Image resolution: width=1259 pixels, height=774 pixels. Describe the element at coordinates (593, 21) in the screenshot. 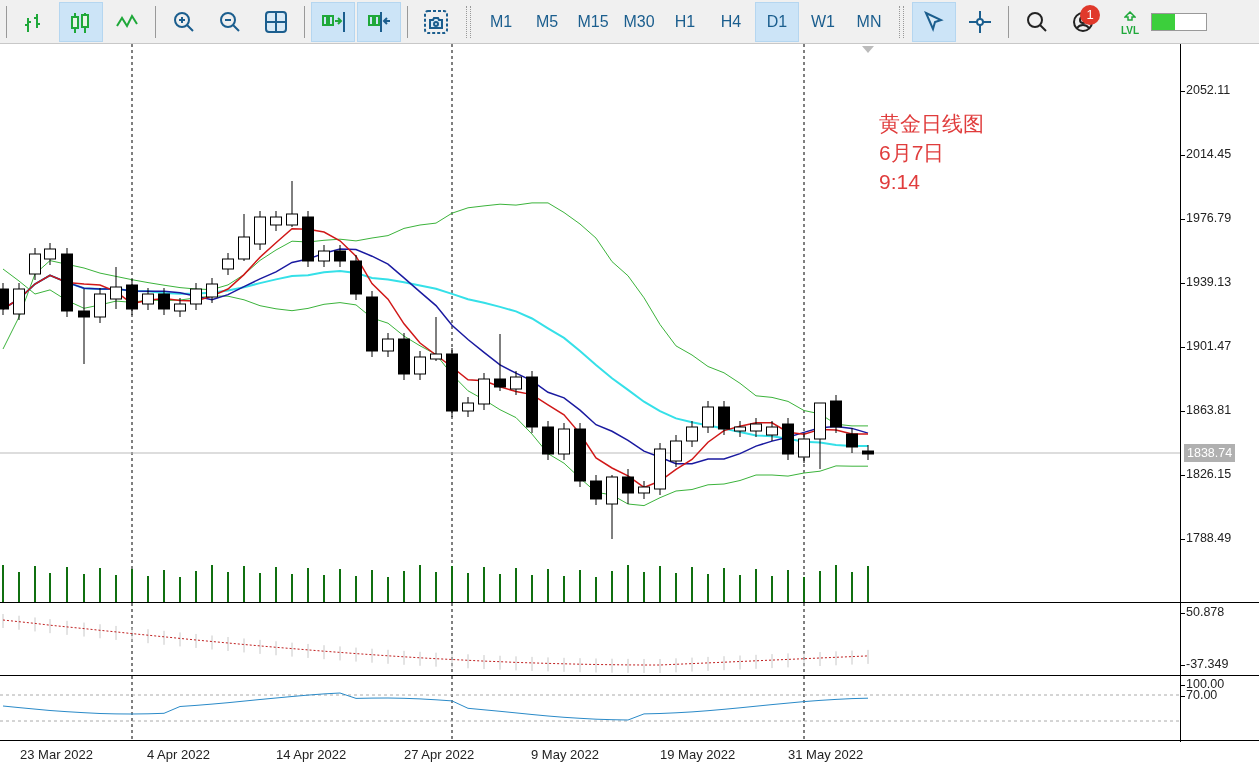

I see `timeframe-button: M15` at that location.